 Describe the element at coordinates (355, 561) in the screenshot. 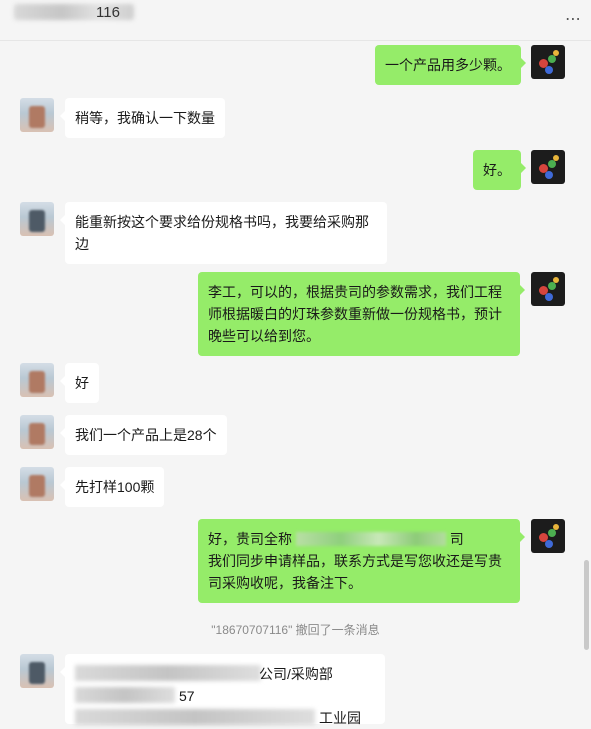

I see `message-line: 我们同步申请样品，联系方式是写您收还是写贵` at that location.